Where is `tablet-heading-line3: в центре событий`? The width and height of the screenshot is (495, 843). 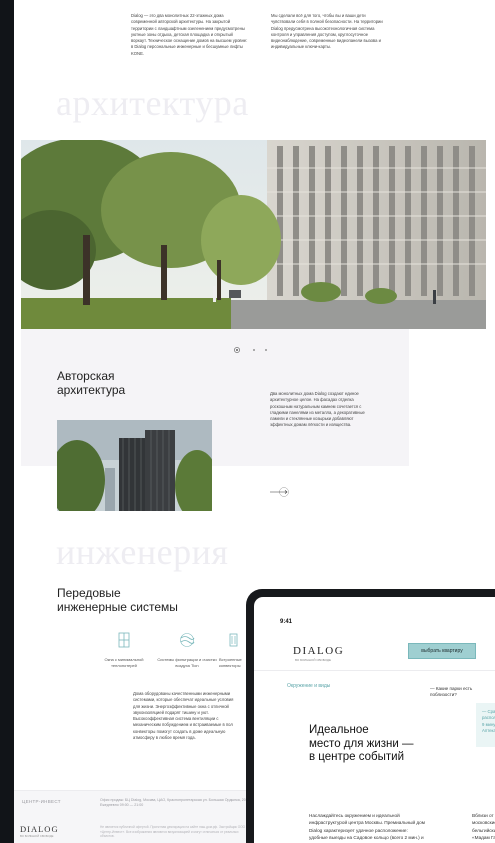
tablet-heading-line3: в центре событий is located at coordinates (357, 757).